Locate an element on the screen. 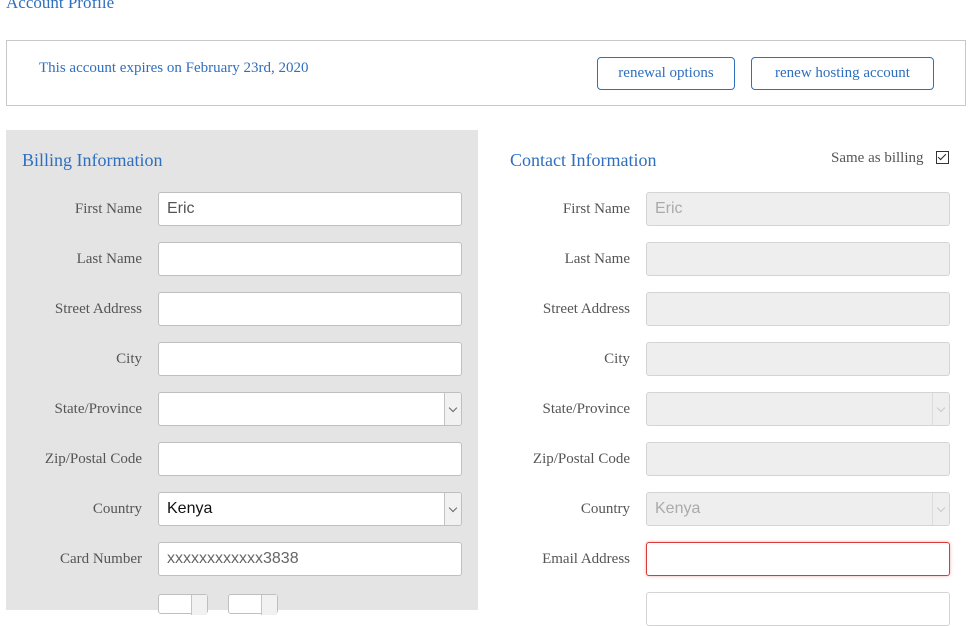 The height and width of the screenshot is (626, 970). billing-card-number-label: Card Number is located at coordinates (100, 559).